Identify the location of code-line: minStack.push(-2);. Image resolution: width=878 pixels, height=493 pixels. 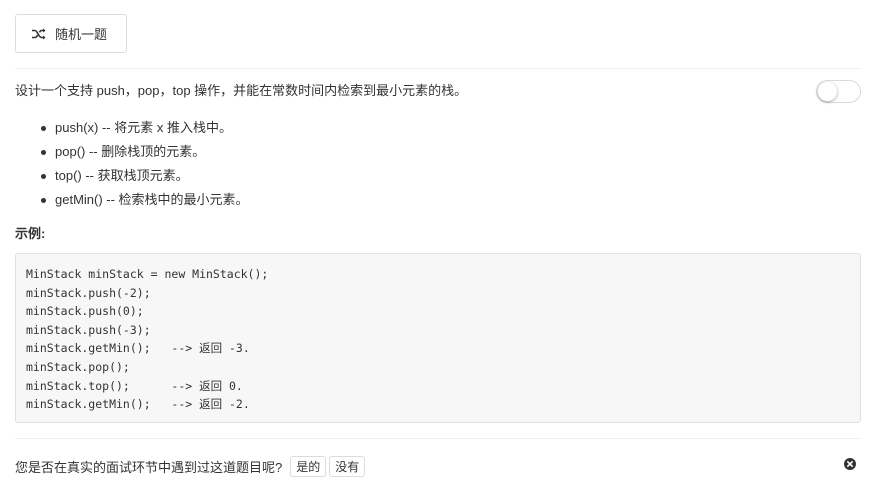
(88, 292).